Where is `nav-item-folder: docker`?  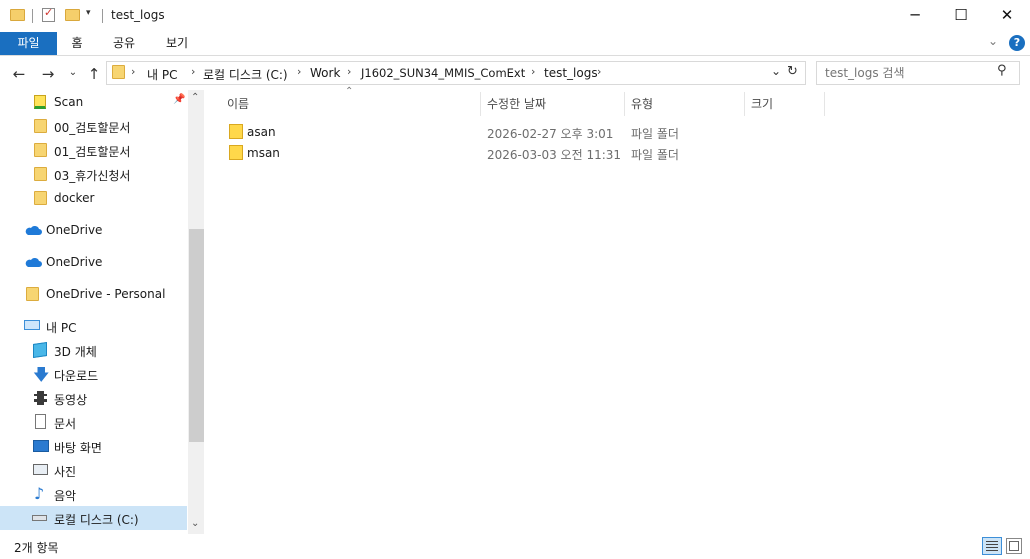 nav-item-folder: docker is located at coordinates (93, 198).